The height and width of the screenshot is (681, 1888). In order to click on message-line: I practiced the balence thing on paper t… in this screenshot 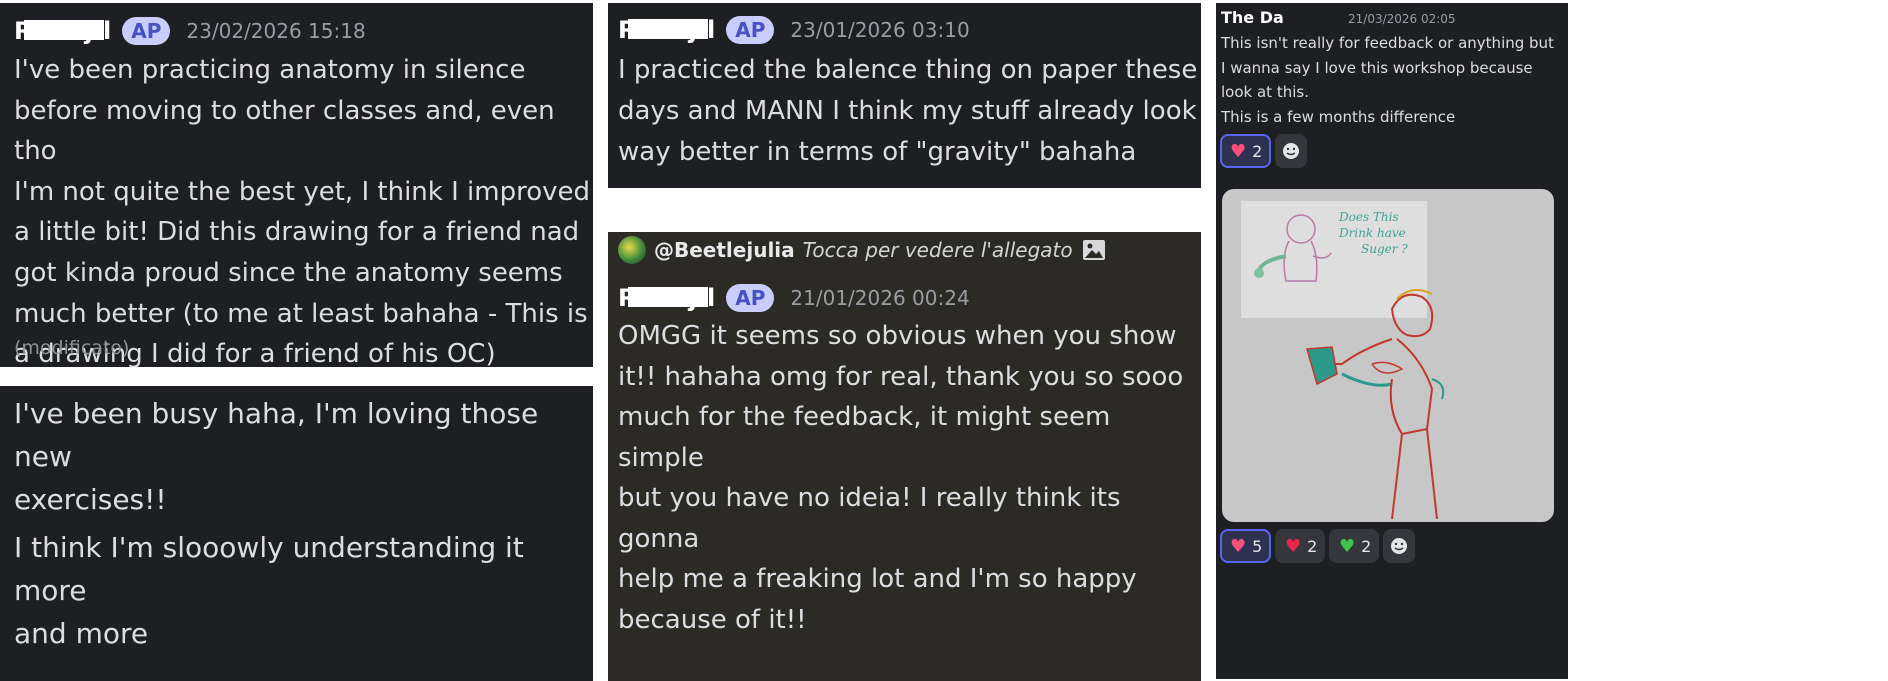, I will do `click(908, 70)`.